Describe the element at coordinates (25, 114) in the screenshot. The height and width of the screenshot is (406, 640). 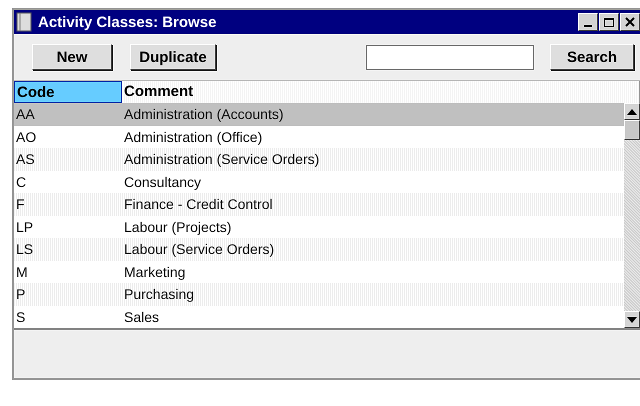
I see `table-cell-text: AA` at that location.